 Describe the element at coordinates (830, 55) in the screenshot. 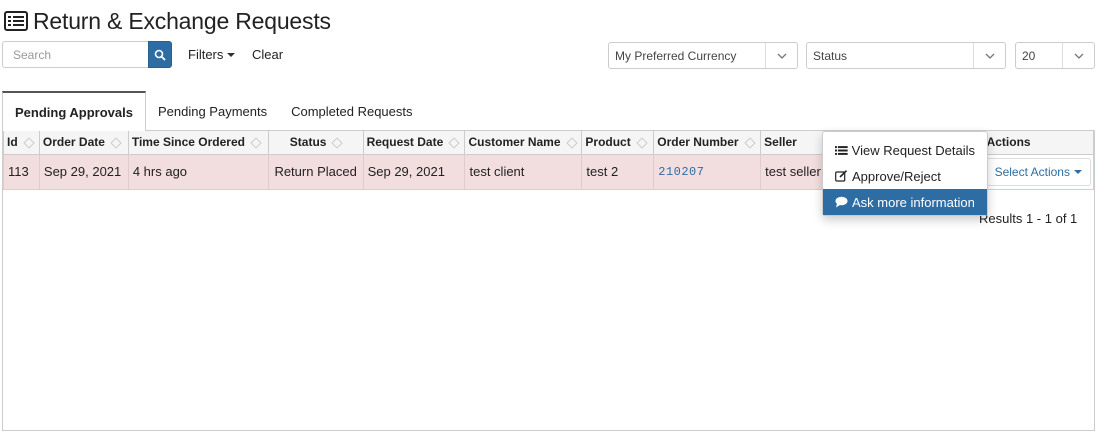

I see `status-select-value: Status` at that location.